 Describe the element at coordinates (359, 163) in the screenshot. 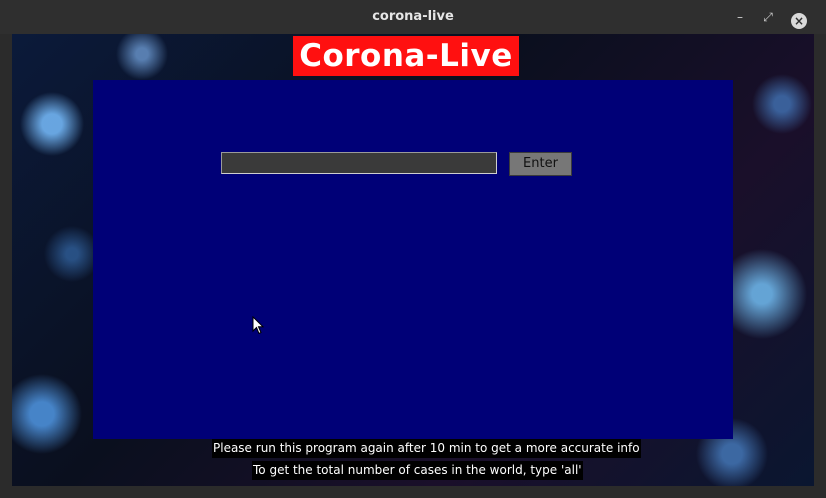

I see `country-input` at that location.